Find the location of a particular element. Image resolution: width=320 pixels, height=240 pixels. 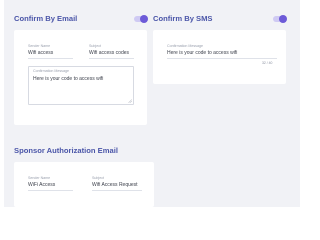

subject-underline is located at coordinates (111, 58).